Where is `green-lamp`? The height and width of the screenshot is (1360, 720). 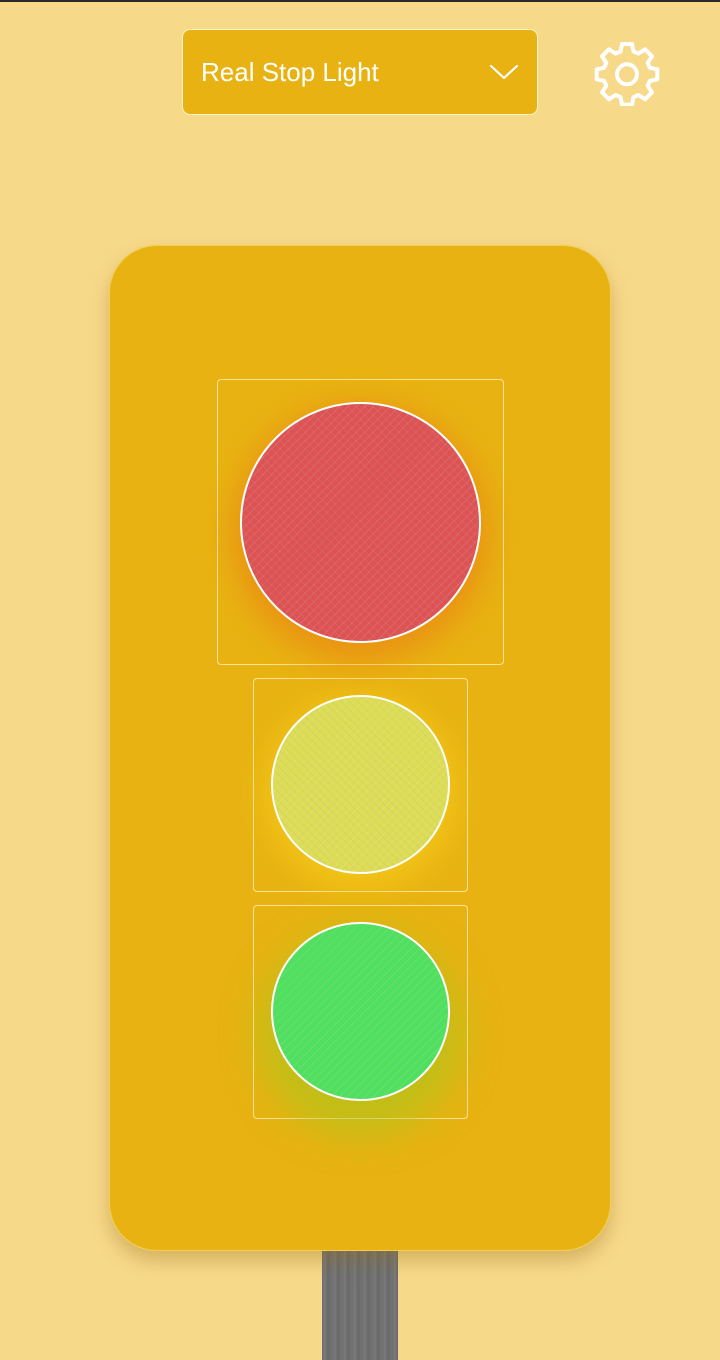
green-lamp is located at coordinates (360, 1011).